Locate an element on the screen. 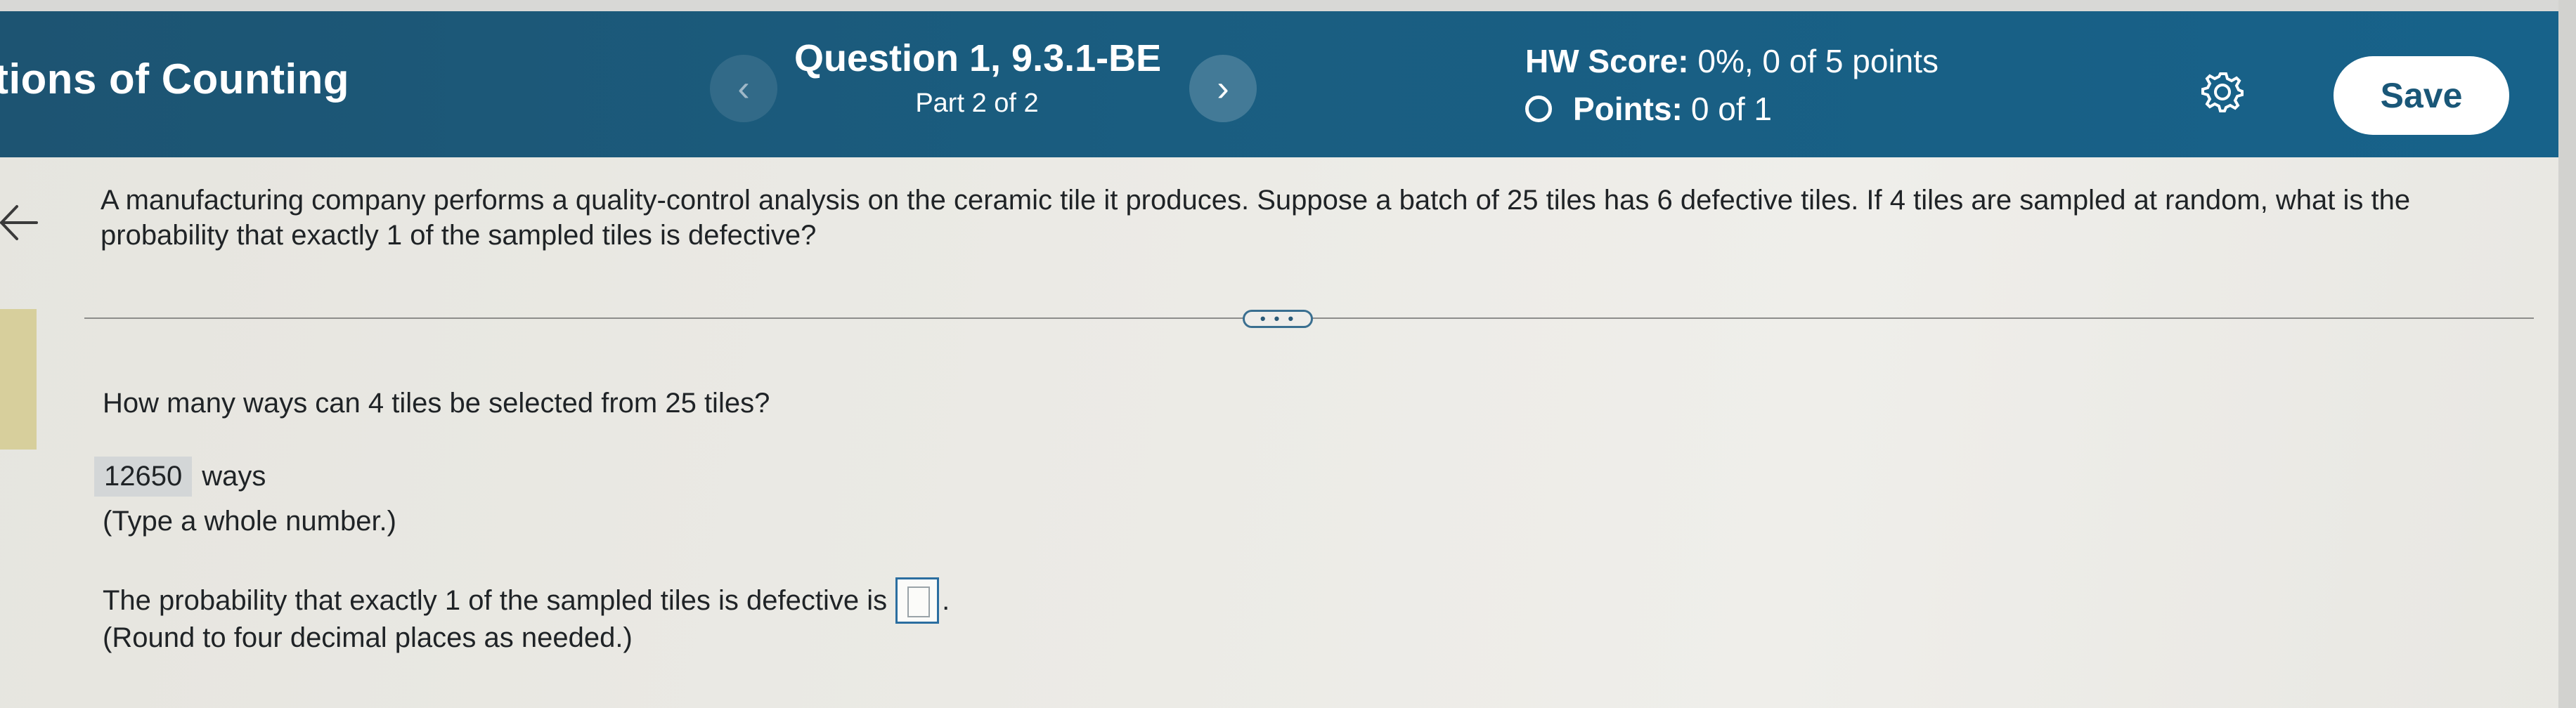 The image size is (2576, 708). points-value: 0 of 1 is located at coordinates (1731, 109).